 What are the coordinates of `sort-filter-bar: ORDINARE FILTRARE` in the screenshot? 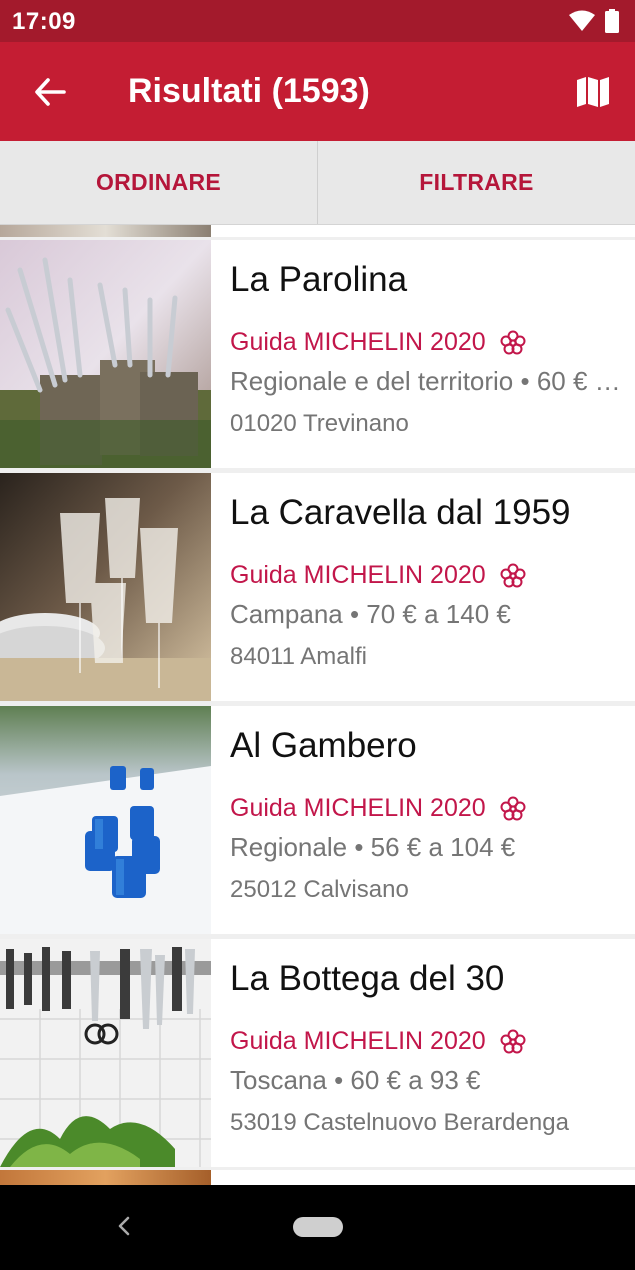 It's located at (317, 183).